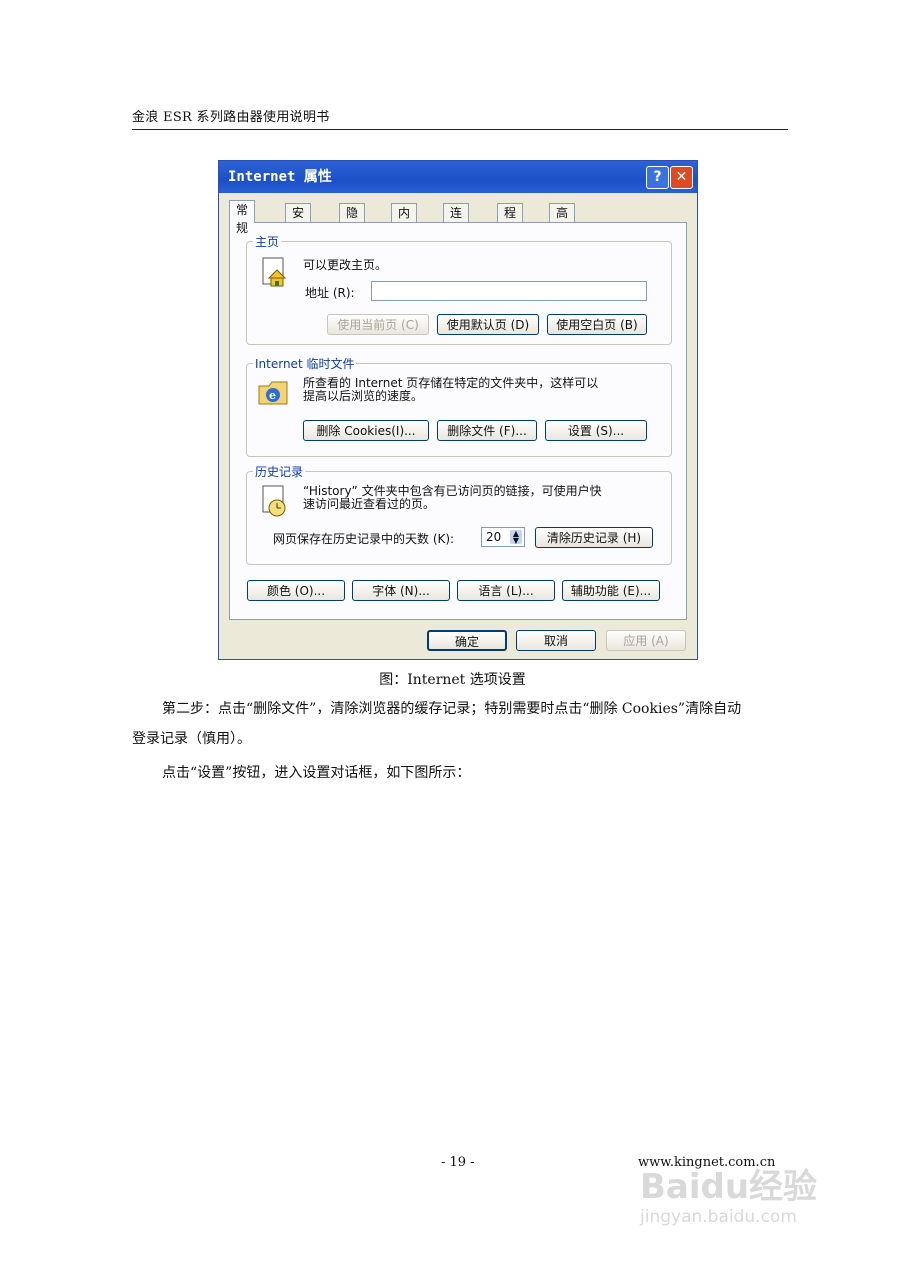 This screenshot has height=1280, width=905. I want to click on svg-text: e, so click(272, 395).